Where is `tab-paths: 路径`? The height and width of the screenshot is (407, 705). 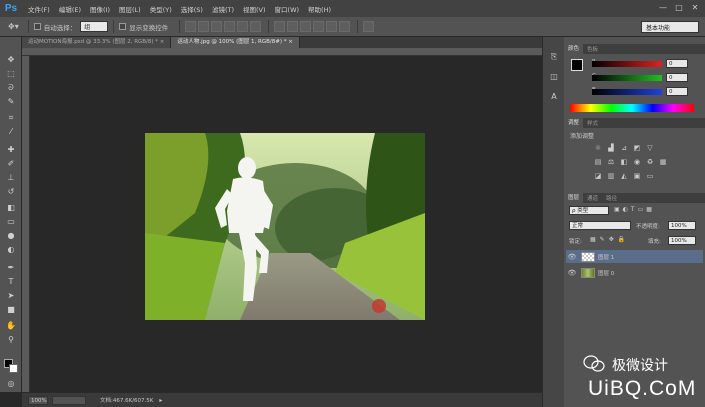
tab-paths: 路径 is located at coordinates (611, 198).